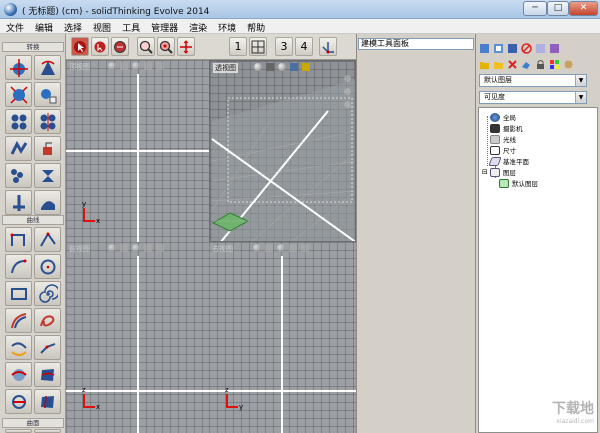 The width and height of the screenshot is (600, 433). Describe the element at coordinates (98, 221) in the screenshot. I see `axis-x-label: x` at that location.